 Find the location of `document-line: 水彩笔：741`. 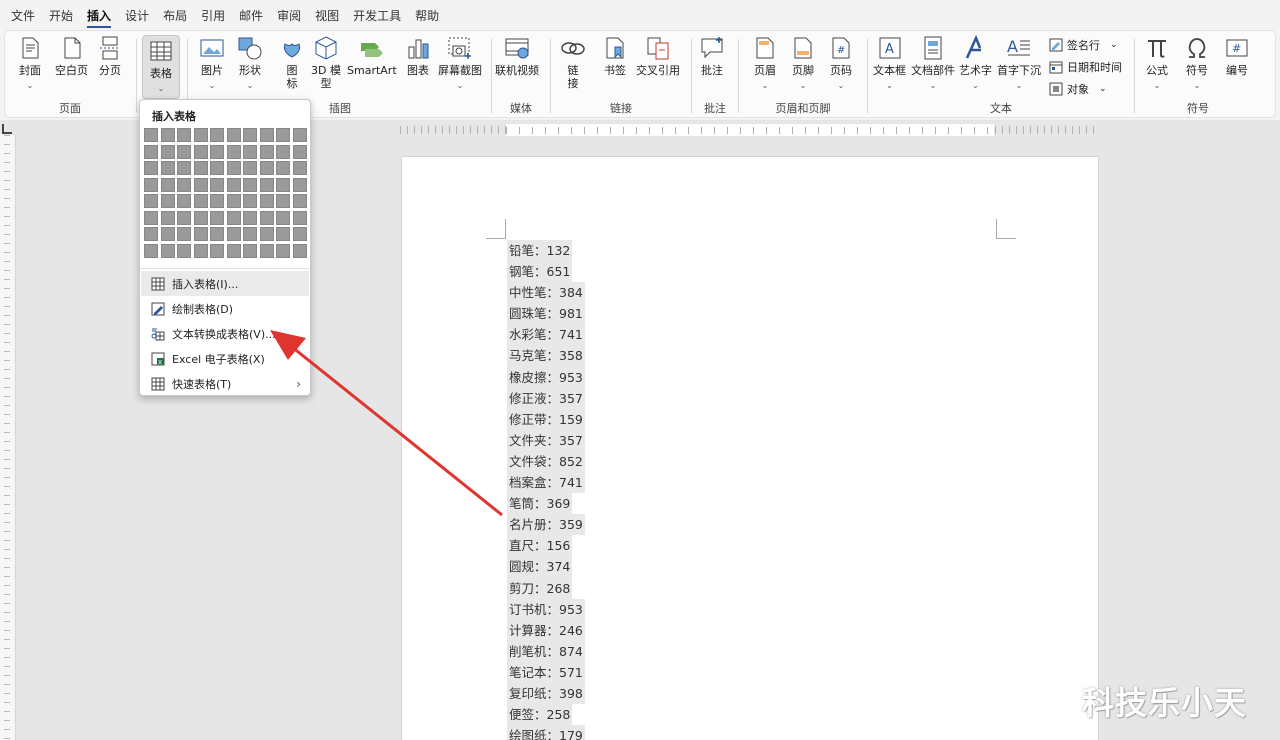

document-line: 水彩笔：741 is located at coordinates (546, 335).